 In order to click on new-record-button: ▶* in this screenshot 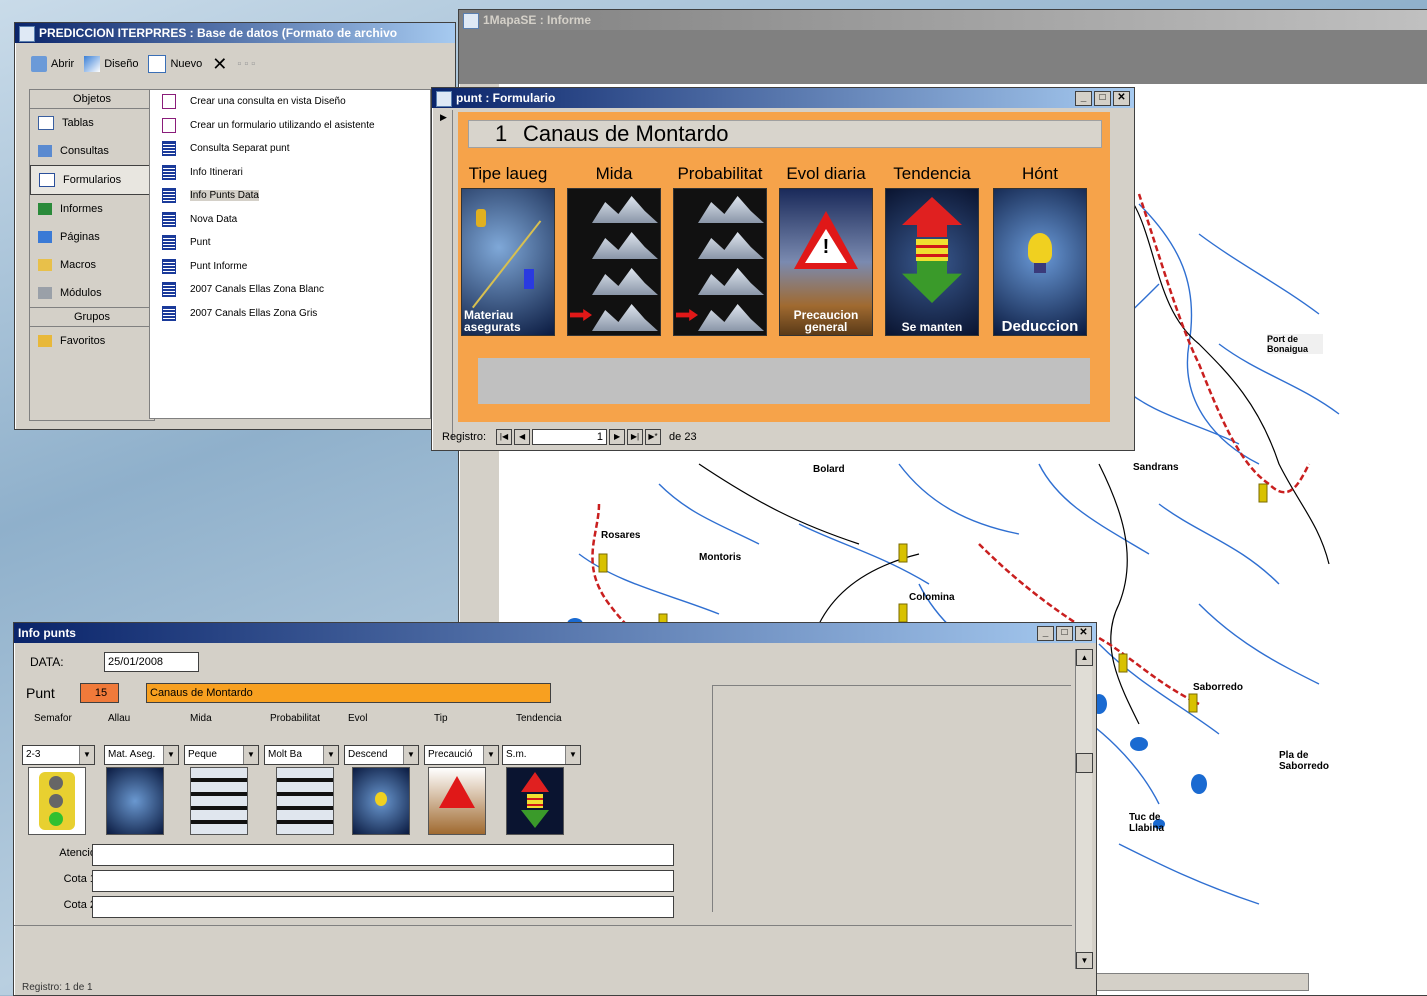, I will do `click(653, 437)`.